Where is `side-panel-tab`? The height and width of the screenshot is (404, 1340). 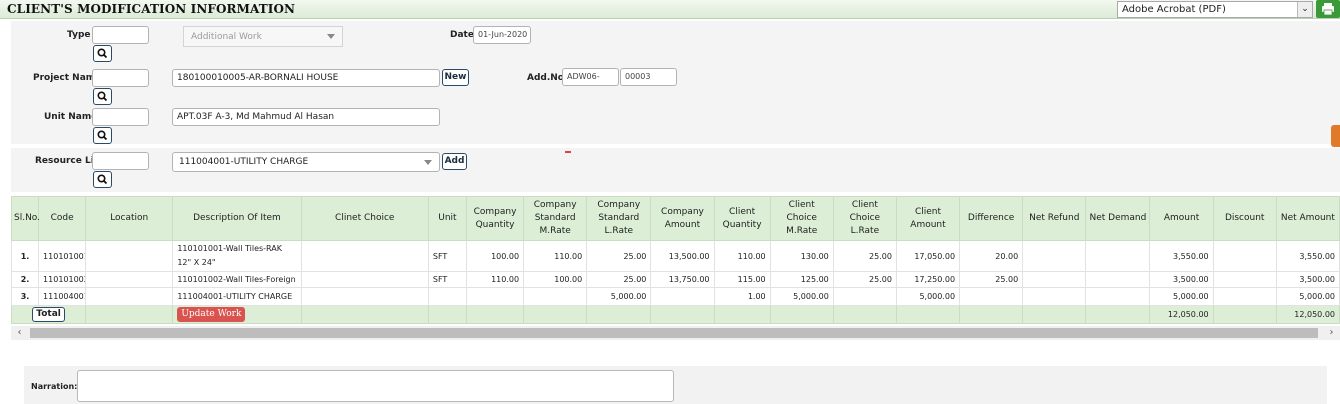
side-panel-tab is located at coordinates (1335, 136).